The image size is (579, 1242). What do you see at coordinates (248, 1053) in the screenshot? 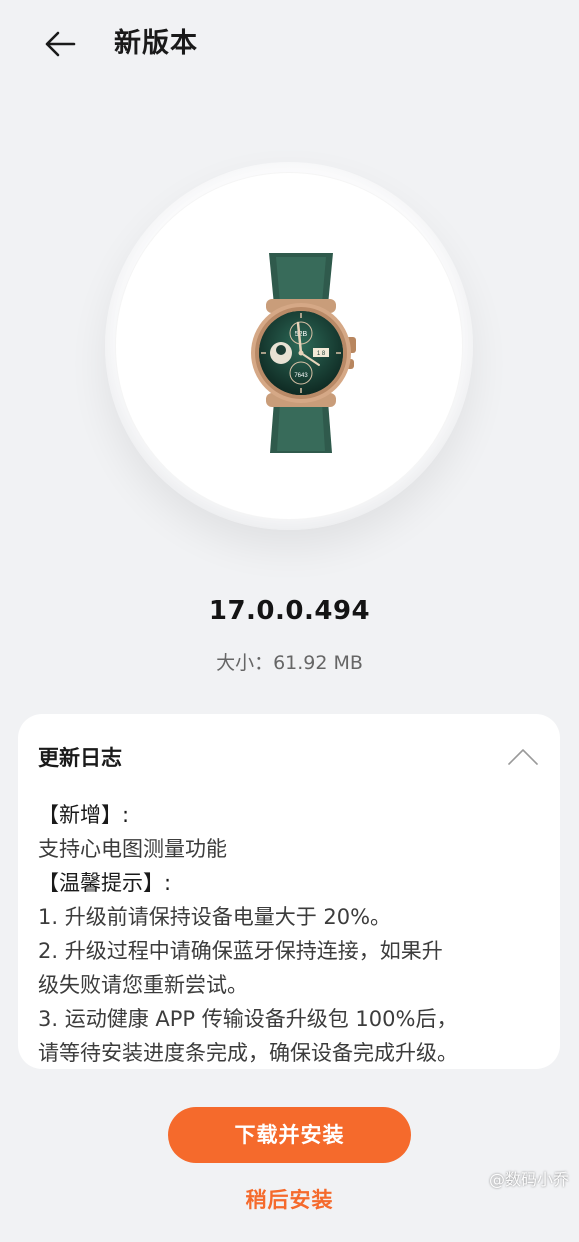
I see `changelog-line: 请等待安装进度条完成，确保设备完成升级。` at bounding box center [248, 1053].